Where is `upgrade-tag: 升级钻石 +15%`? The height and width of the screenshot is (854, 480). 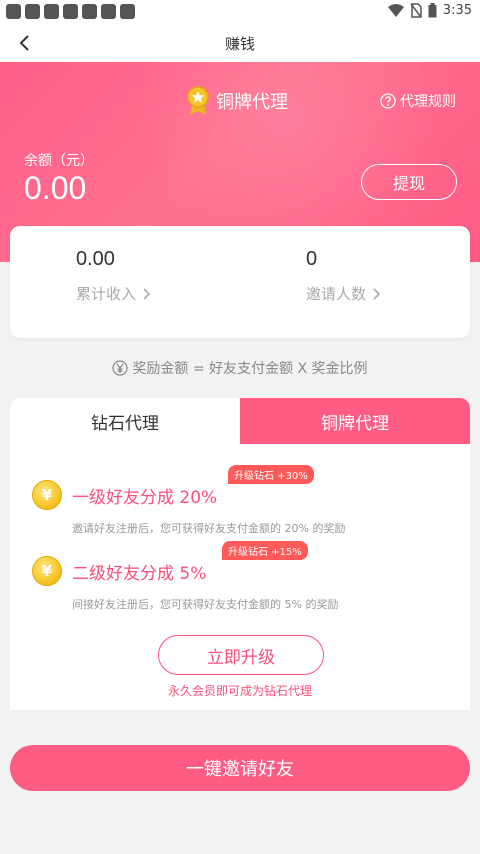
upgrade-tag: 升级钻石 +15% is located at coordinates (265, 550).